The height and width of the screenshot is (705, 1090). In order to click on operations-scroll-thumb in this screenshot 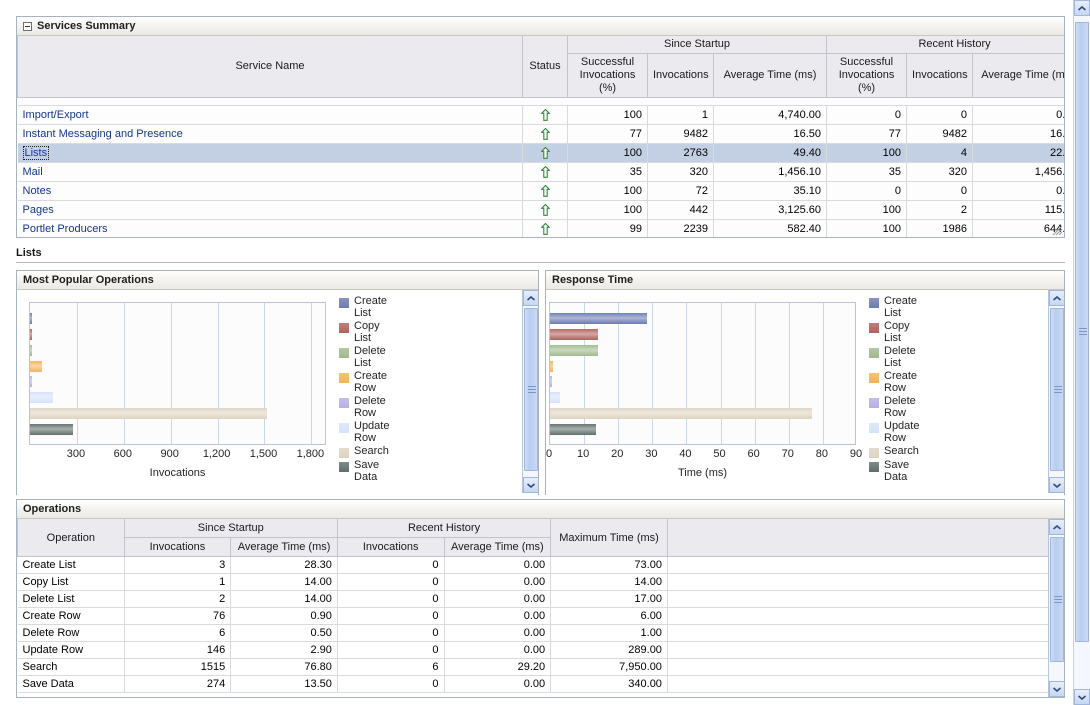, I will do `click(1057, 599)`.